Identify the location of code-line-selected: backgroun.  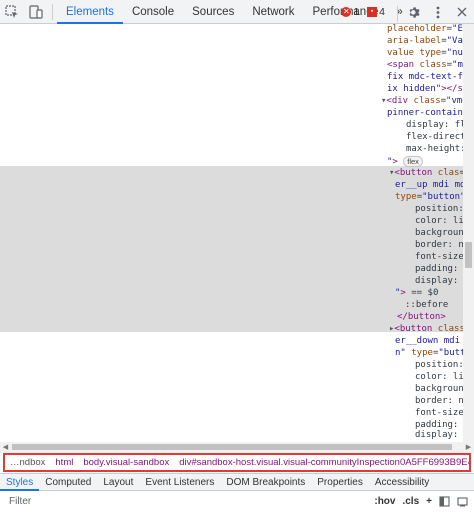
(439, 234).